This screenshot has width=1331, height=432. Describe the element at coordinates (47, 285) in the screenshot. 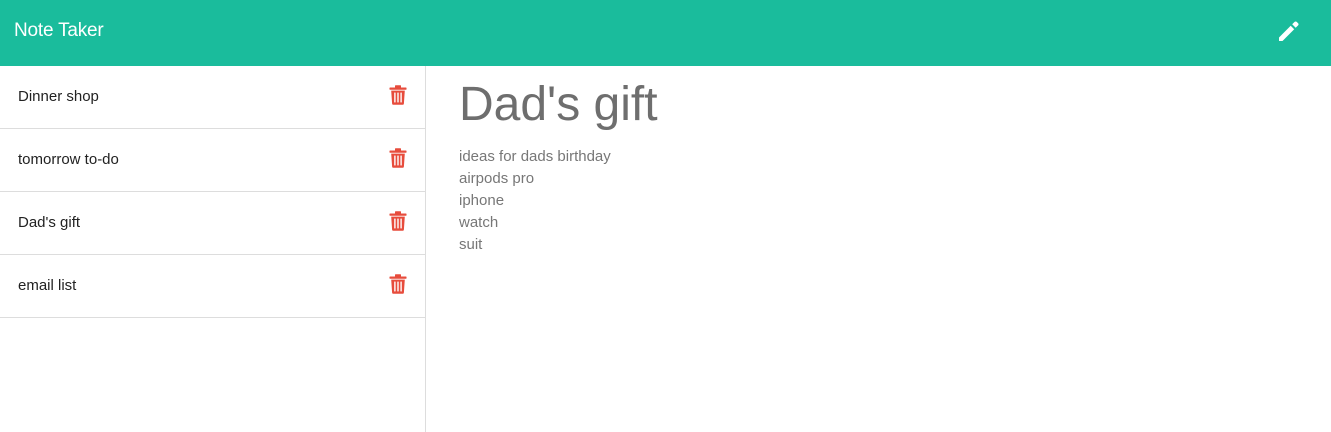

I see `note-list-item-title: email list` at that location.